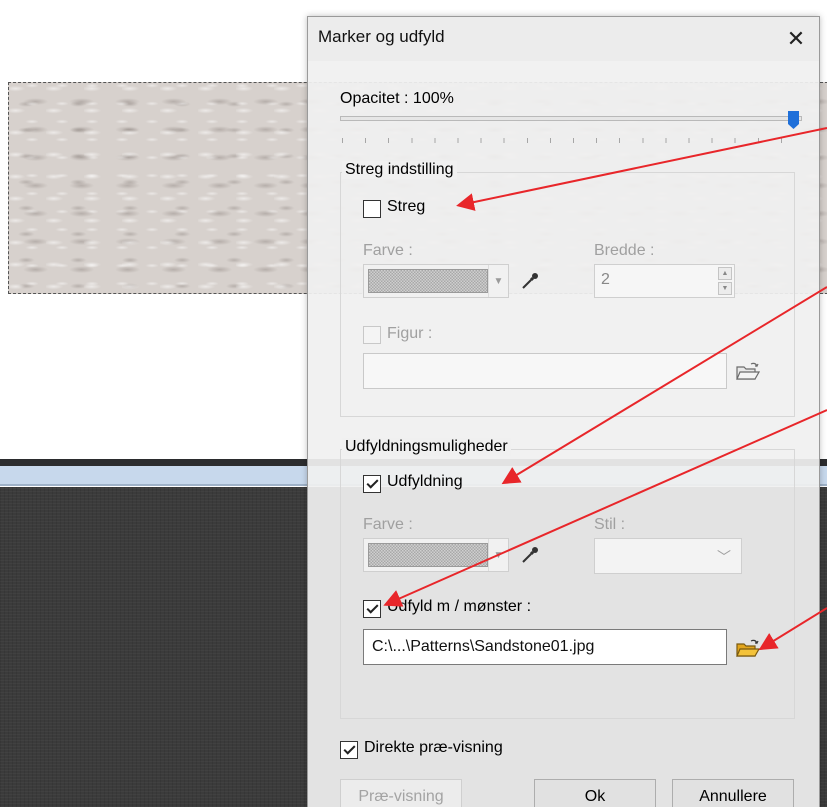 This screenshot has height=807, width=827. Describe the element at coordinates (571, 118) in the screenshot. I see `opacity-slider` at that location.